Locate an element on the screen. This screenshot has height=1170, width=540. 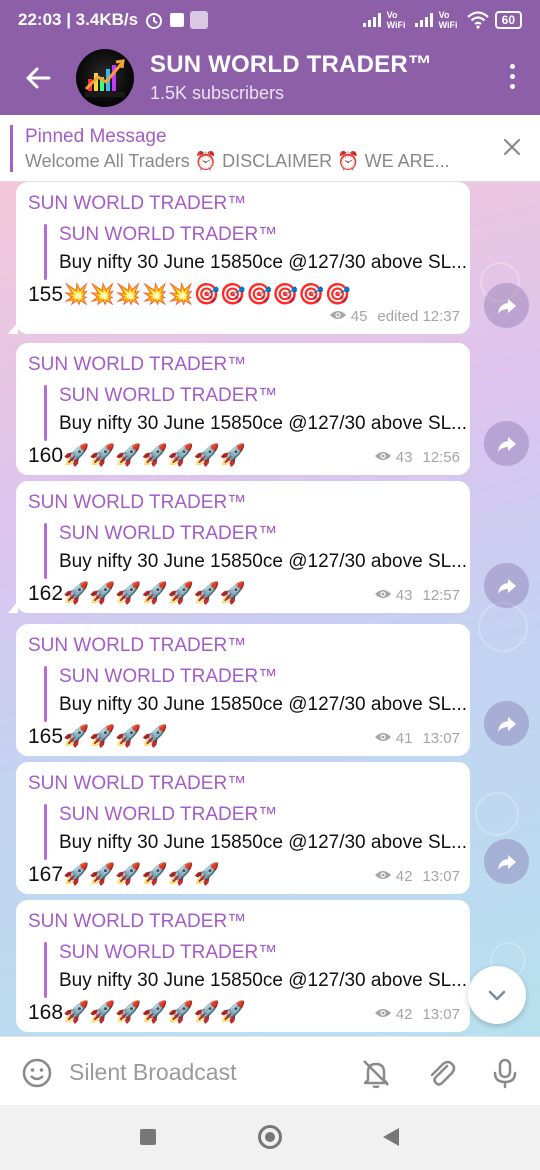
channel-avatar is located at coordinates (105, 77).